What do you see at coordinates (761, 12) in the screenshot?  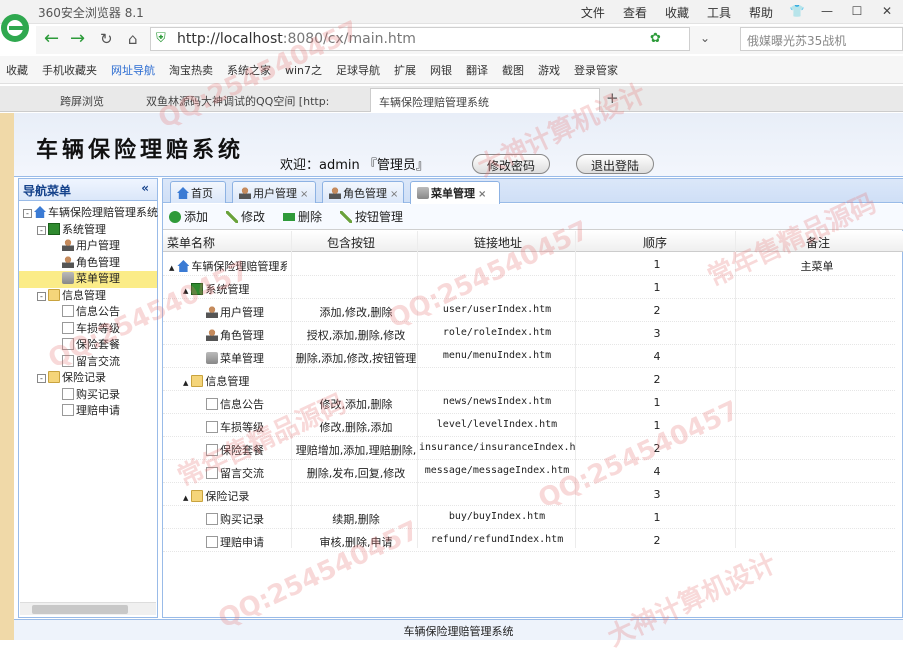 I see `menu-help: 帮助` at bounding box center [761, 12].